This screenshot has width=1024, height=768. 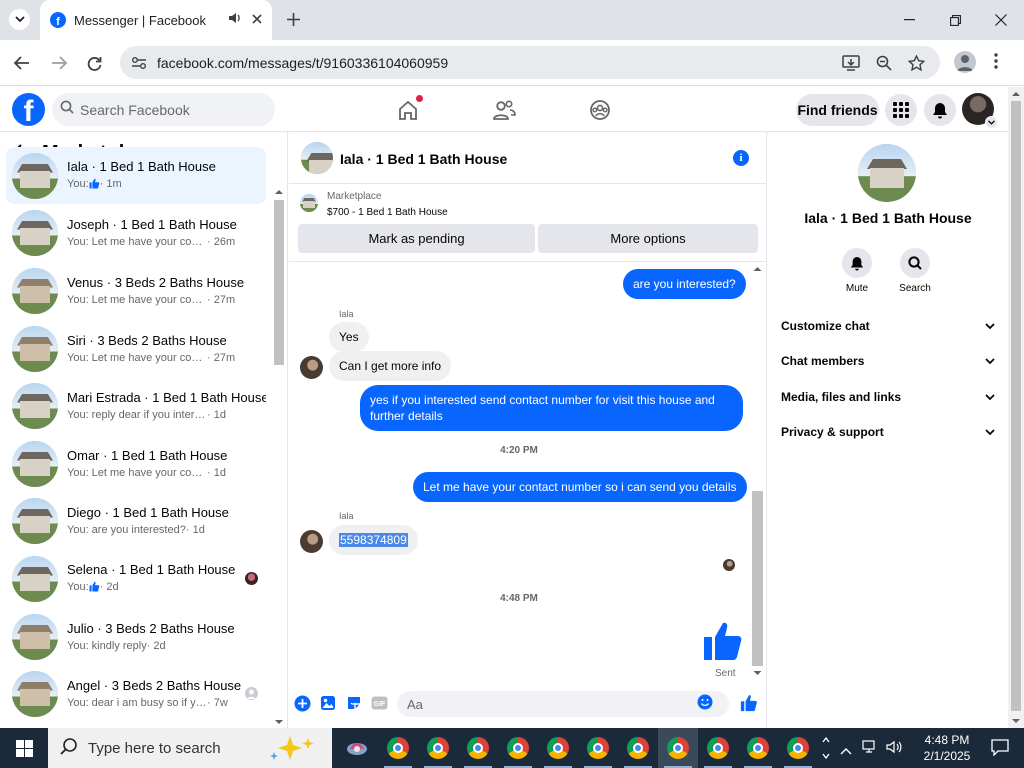 I want to click on message-incoming: 5598374809, so click(x=373, y=540).